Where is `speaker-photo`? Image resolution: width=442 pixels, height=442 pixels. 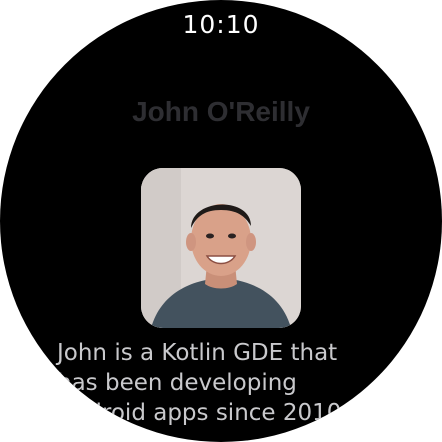 speaker-photo is located at coordinates (221, 248).